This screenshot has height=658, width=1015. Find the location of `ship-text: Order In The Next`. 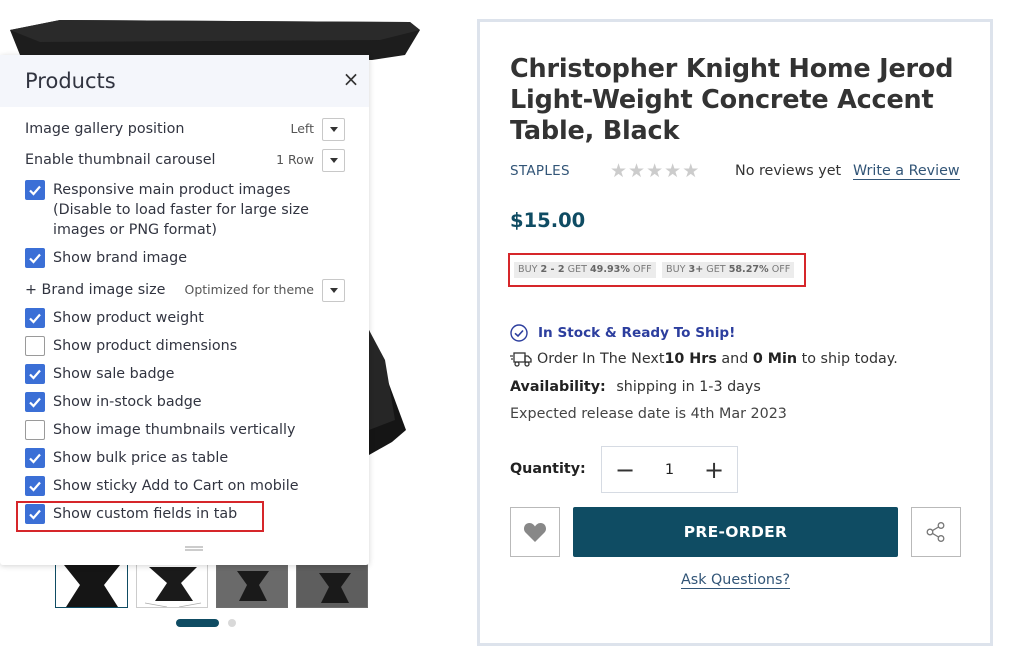

ship-text: Order In The Next is located at coordinates (601, 359).